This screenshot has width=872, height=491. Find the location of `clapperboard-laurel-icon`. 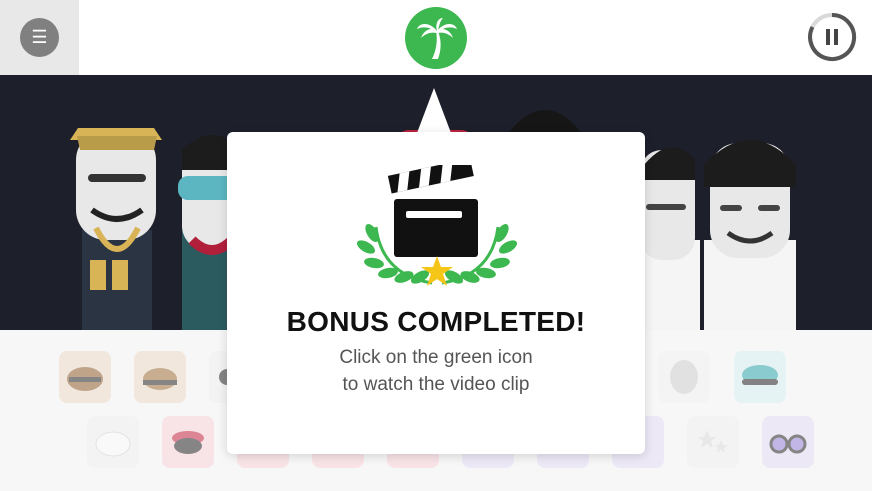

clapperboard-laurel-icon is located at coordinates (437, 225).